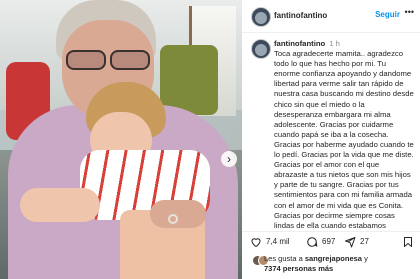 This screenshot has width=420, height=279. I want to click on likes-others: 7374 personas más, so click(298, 268).